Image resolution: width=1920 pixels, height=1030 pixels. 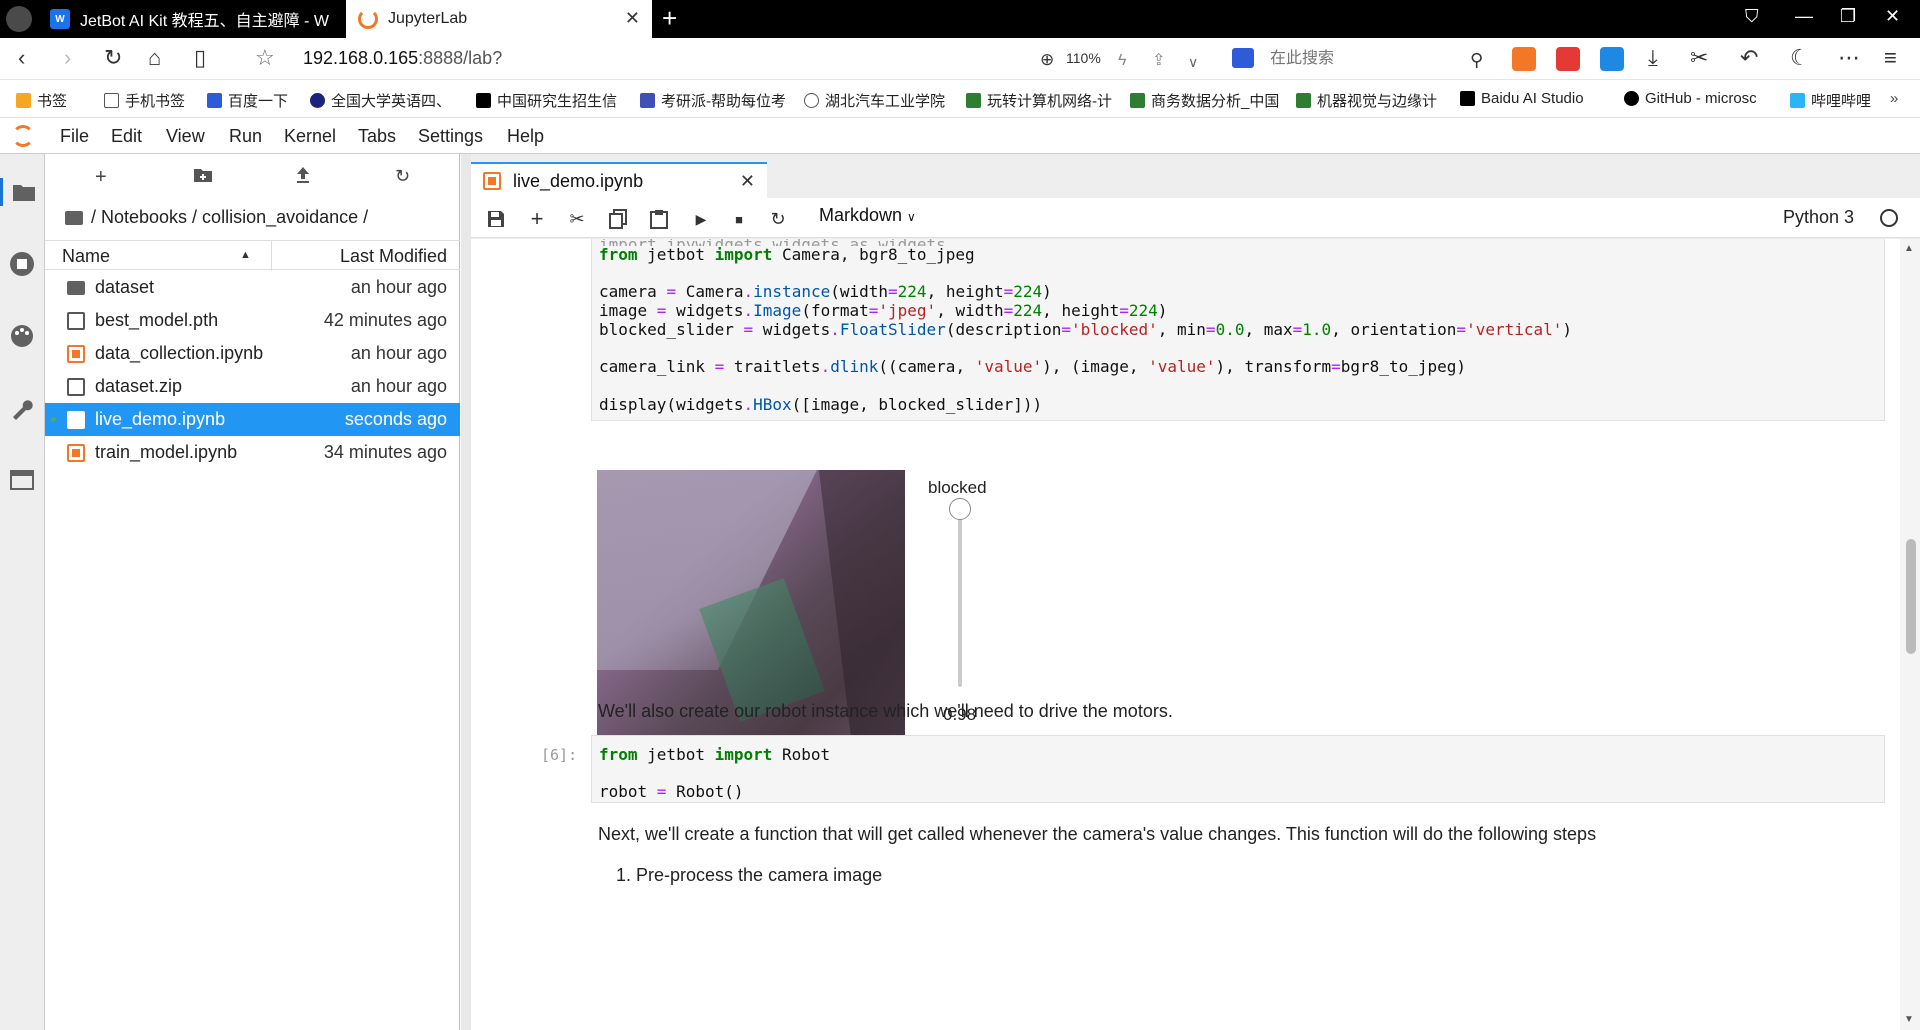 I want to click on copy-button, so click(x=618, y=219).